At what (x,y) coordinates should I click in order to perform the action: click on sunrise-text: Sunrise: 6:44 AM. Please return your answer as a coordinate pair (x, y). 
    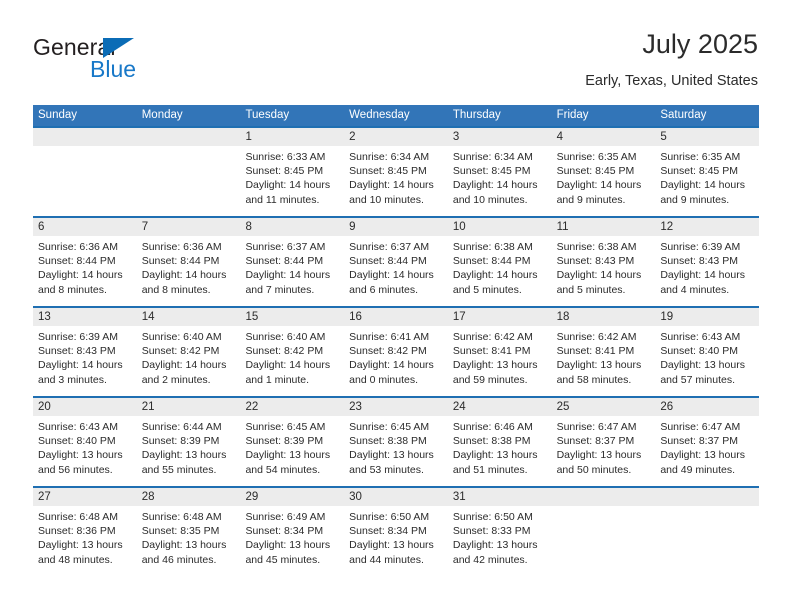
    Looking at the image, I should click on (181, 427).